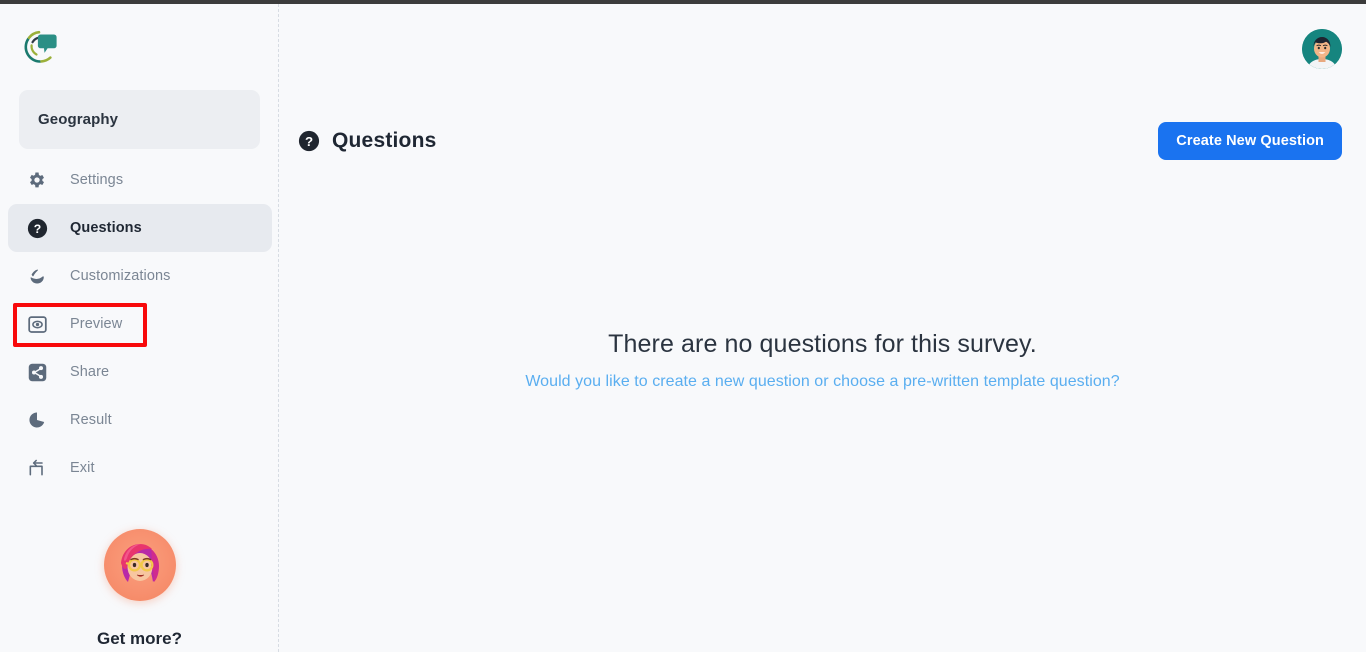 This screenshot has height=652, width=1366. Describe the element at coordinates (106, 228) in the screenshot. I see `sidebar-item-label: Questions` at that location.